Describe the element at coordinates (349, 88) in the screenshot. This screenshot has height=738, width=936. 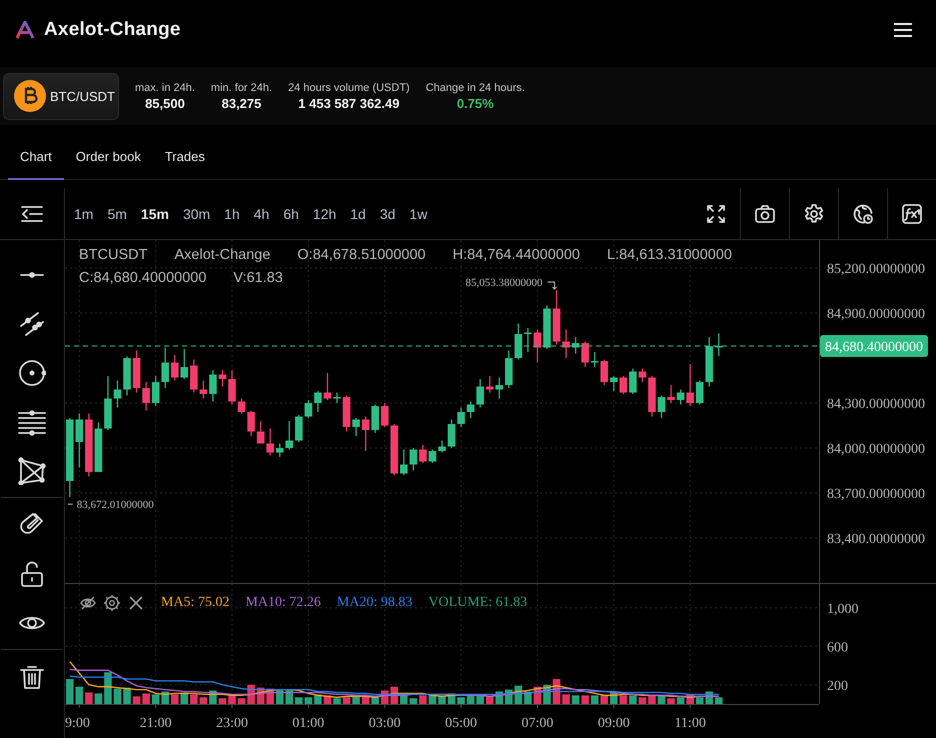
I see `stat-label: 24 hours volume (USDT)` at that location.